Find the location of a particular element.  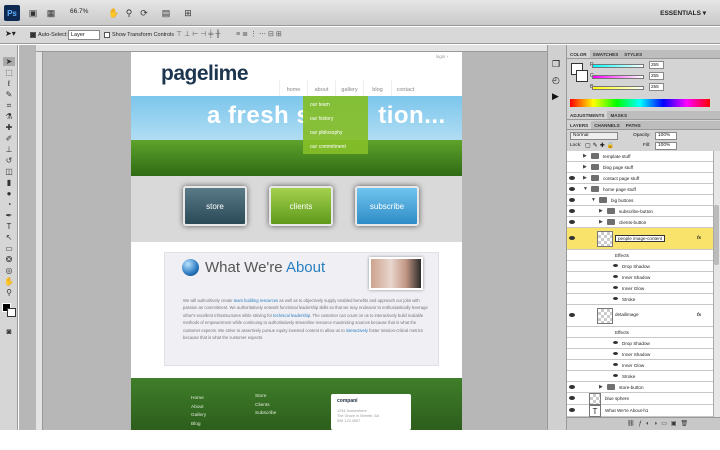

marquee-tool-icon: ⬚ is located at coordinates (9, 72).